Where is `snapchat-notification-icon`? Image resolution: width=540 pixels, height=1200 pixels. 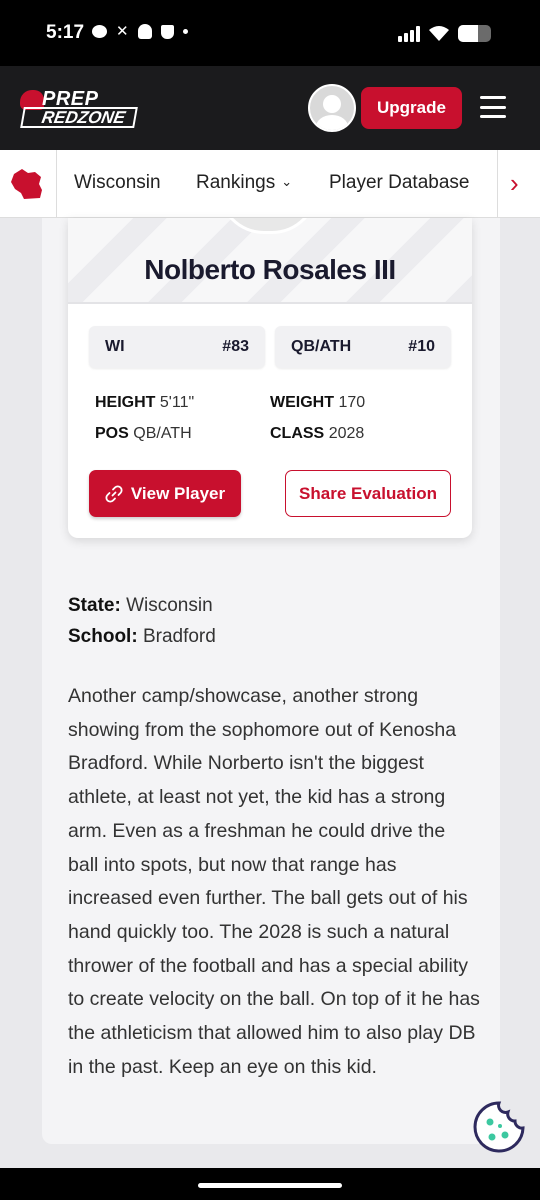
snapchat-notification-icon is located at coordinates (144, 31).